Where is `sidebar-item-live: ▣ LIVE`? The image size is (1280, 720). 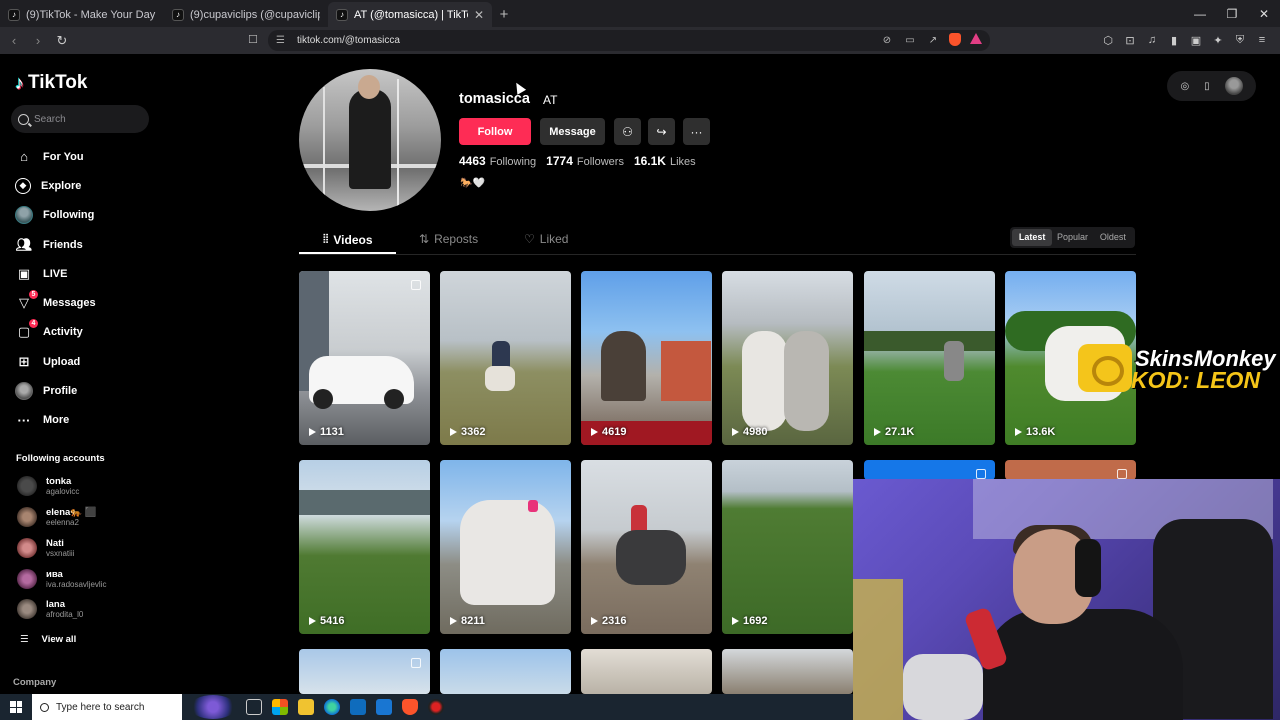 sidebar-item-live: ▣ LIVE is located at coordinates (55, 273).